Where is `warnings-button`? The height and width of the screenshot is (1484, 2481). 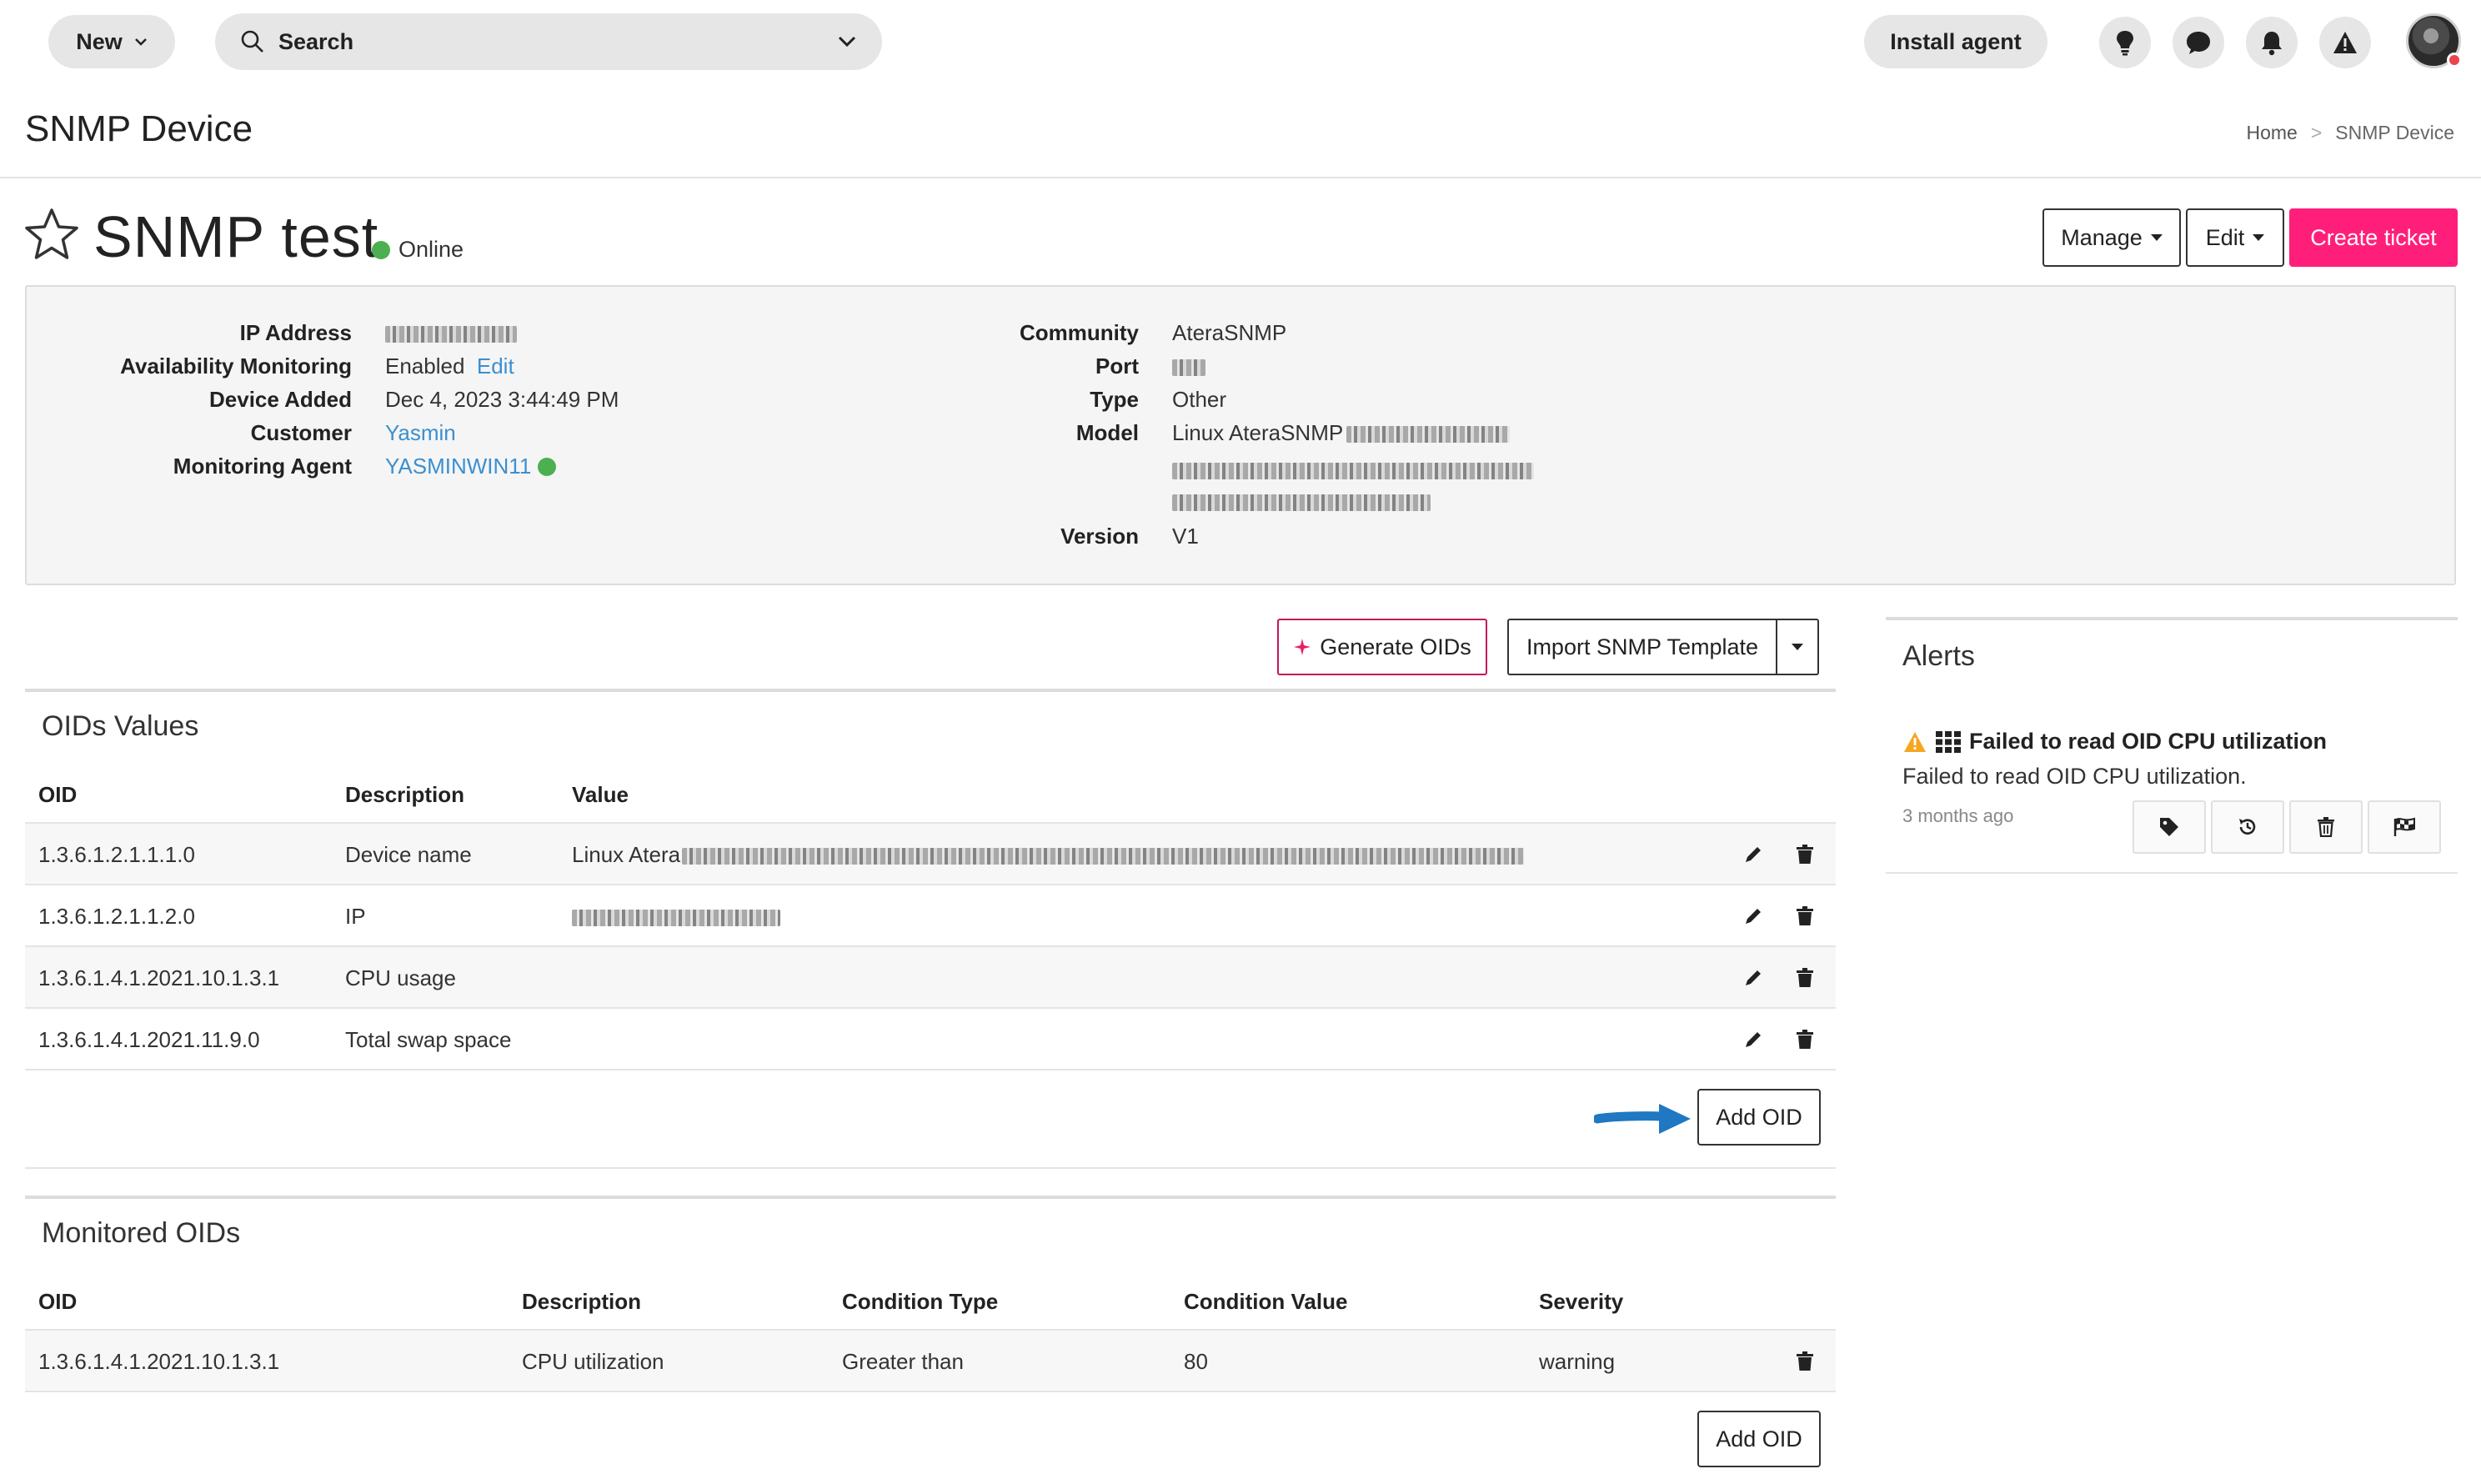 warnings-button is located at coordinates (2345, 42).